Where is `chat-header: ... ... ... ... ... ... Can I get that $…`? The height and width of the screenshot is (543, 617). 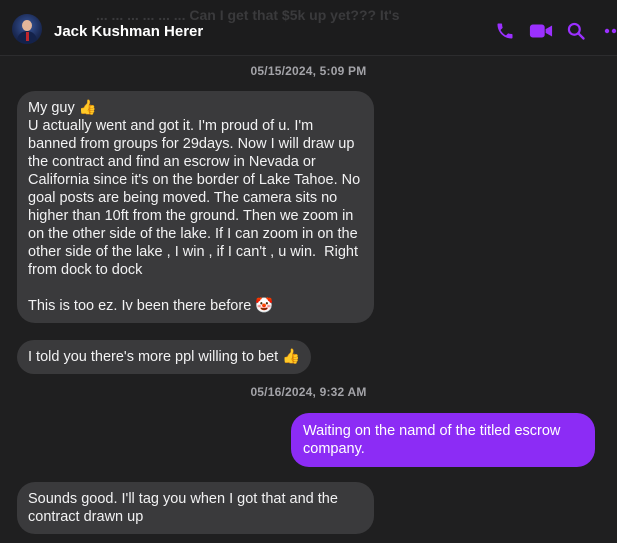 chat-header: ... ... ... ... ... ... Can I get that $… is located at coordinates (308, 28).